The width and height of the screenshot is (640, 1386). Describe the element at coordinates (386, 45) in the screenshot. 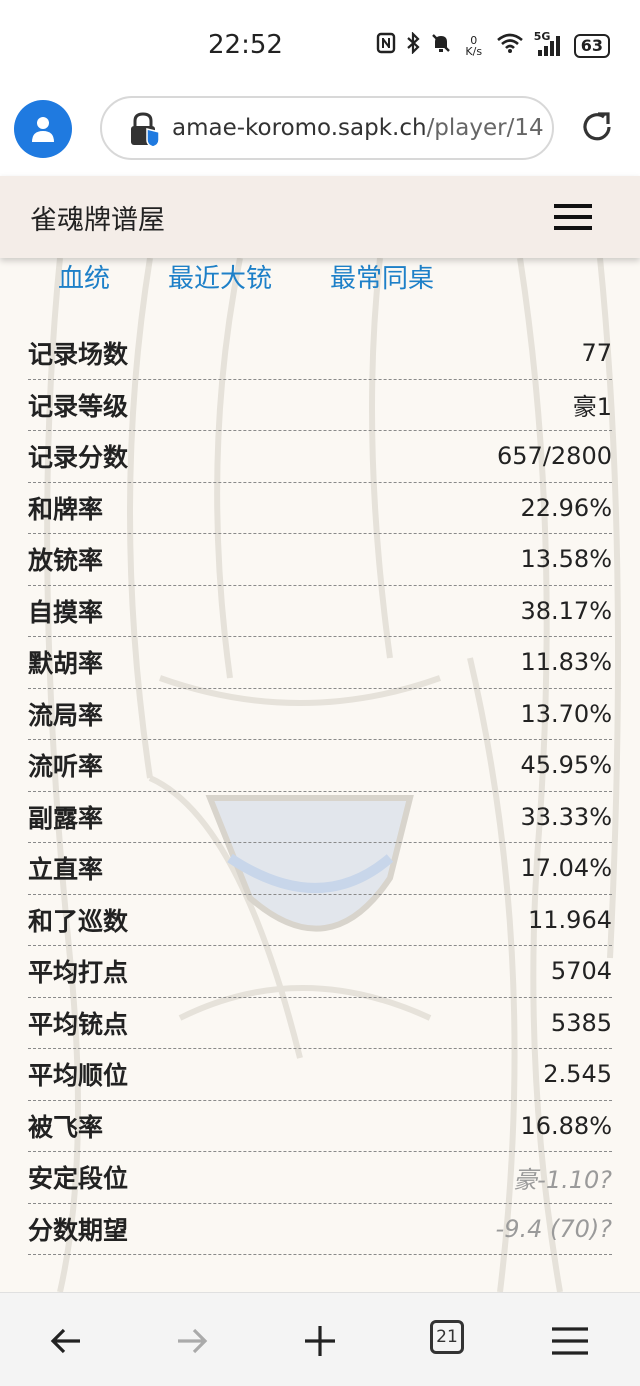

I see `nfc-icon` at that location.